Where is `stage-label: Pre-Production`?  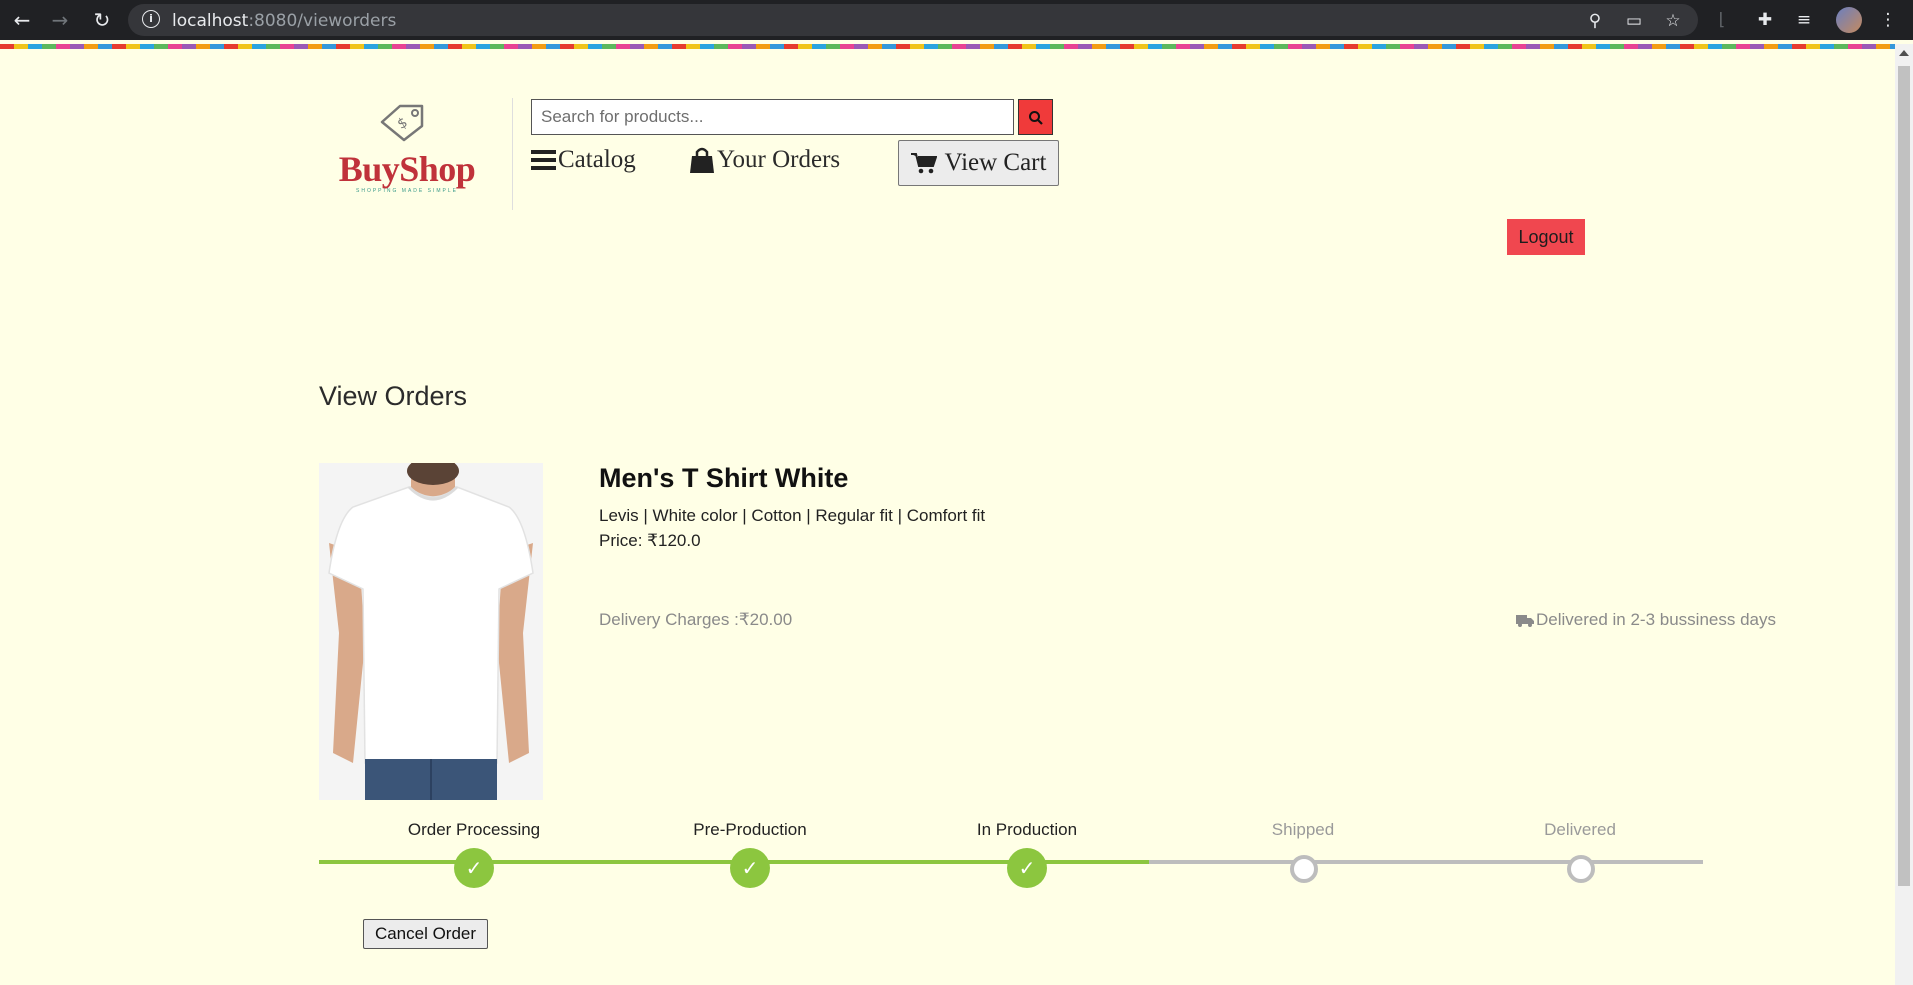 stage-label: Pre-Production is located at coordinates (750, 829).